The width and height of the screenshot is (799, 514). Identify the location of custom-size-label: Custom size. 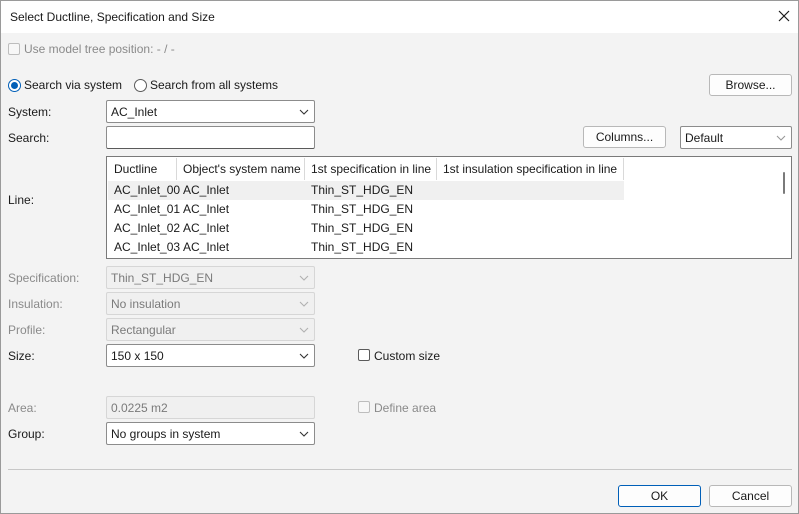
(407, 356).